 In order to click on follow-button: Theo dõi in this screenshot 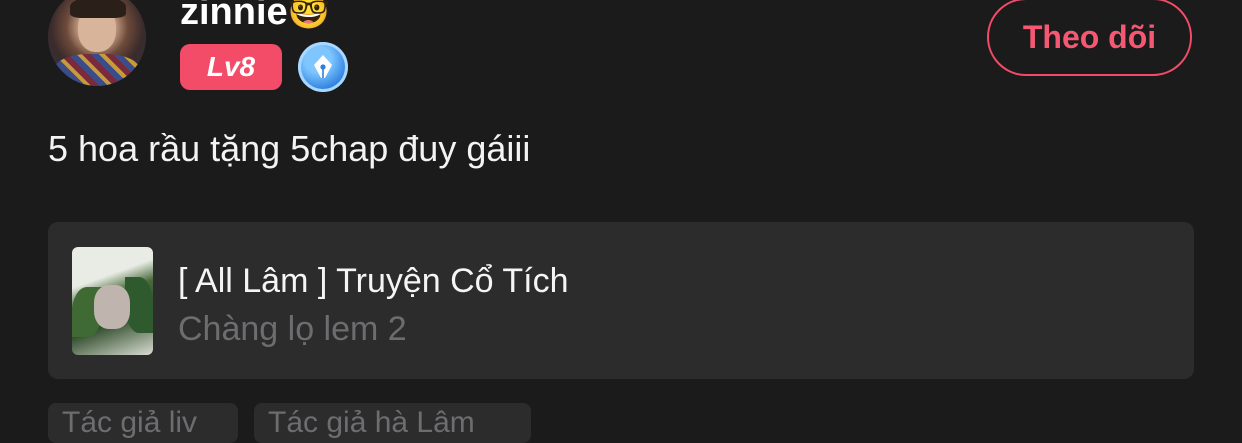, I will do `click(1089, 38)`.